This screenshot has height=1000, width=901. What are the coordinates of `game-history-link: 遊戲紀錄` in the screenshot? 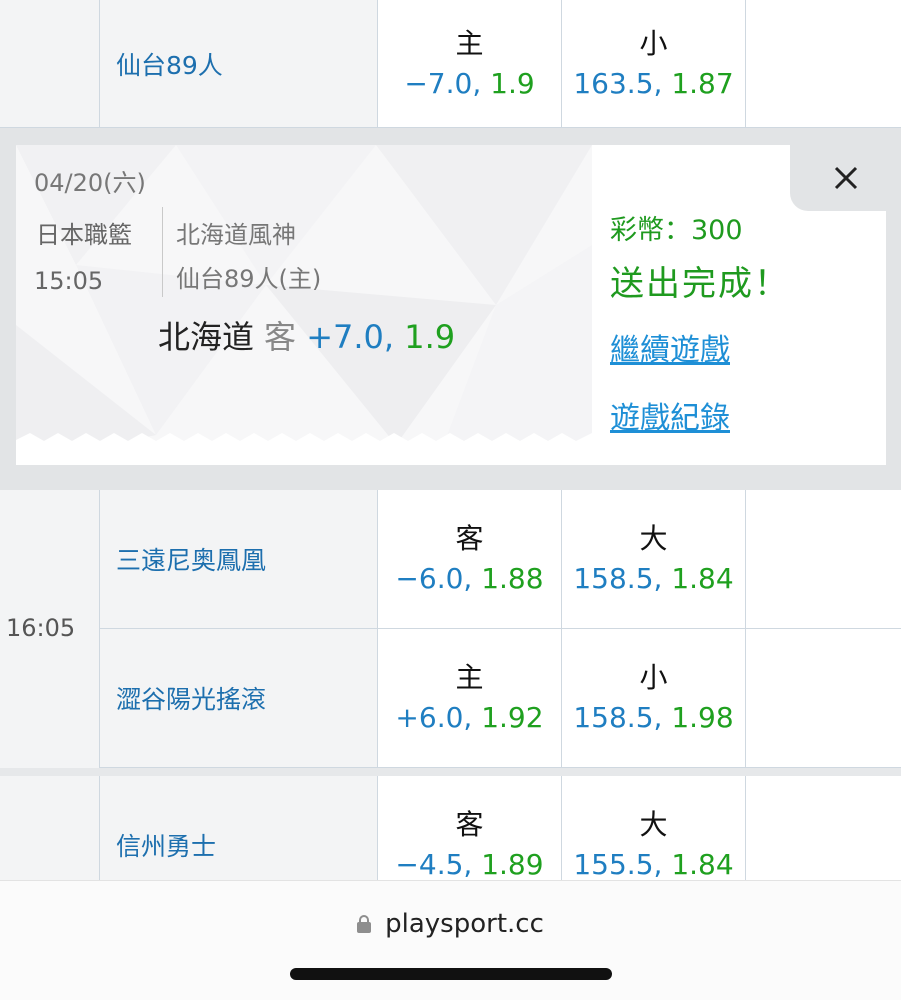 It's located at (670, 415).